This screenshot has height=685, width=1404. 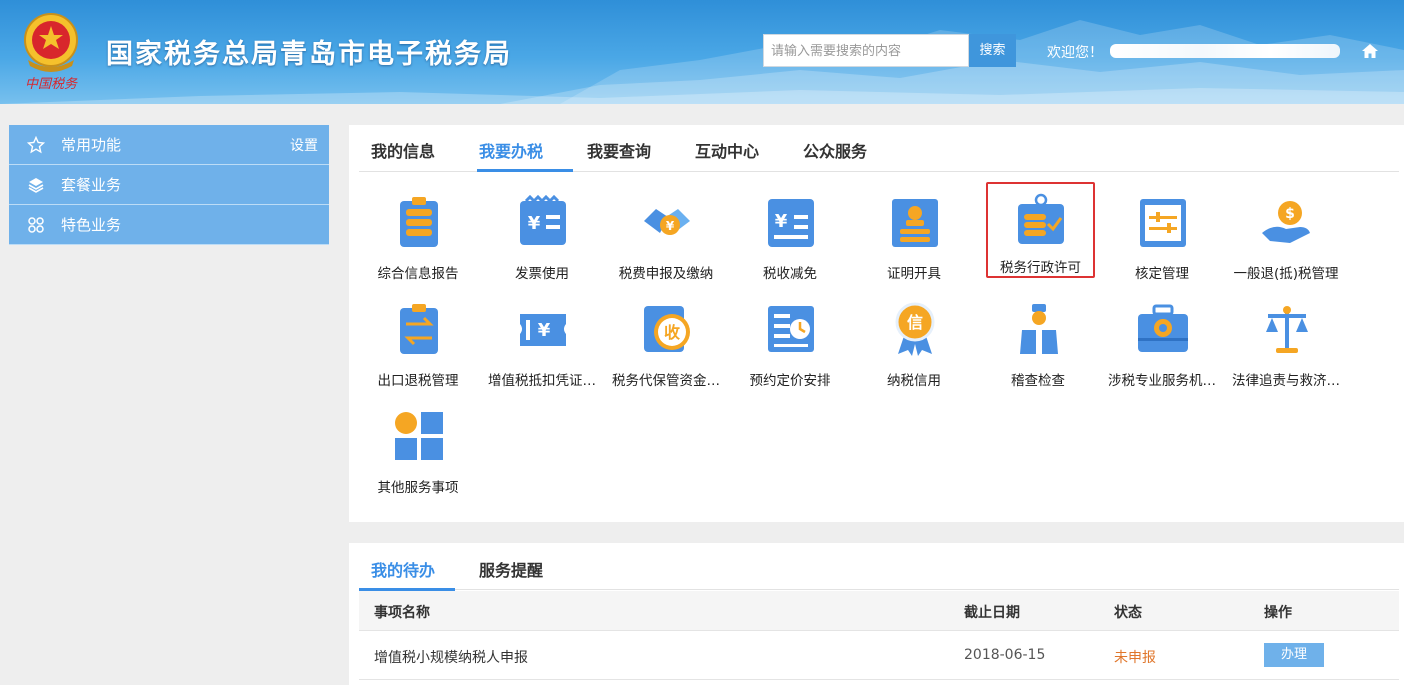 I want to click on document-stack-icon, so click(x=419, y=222).